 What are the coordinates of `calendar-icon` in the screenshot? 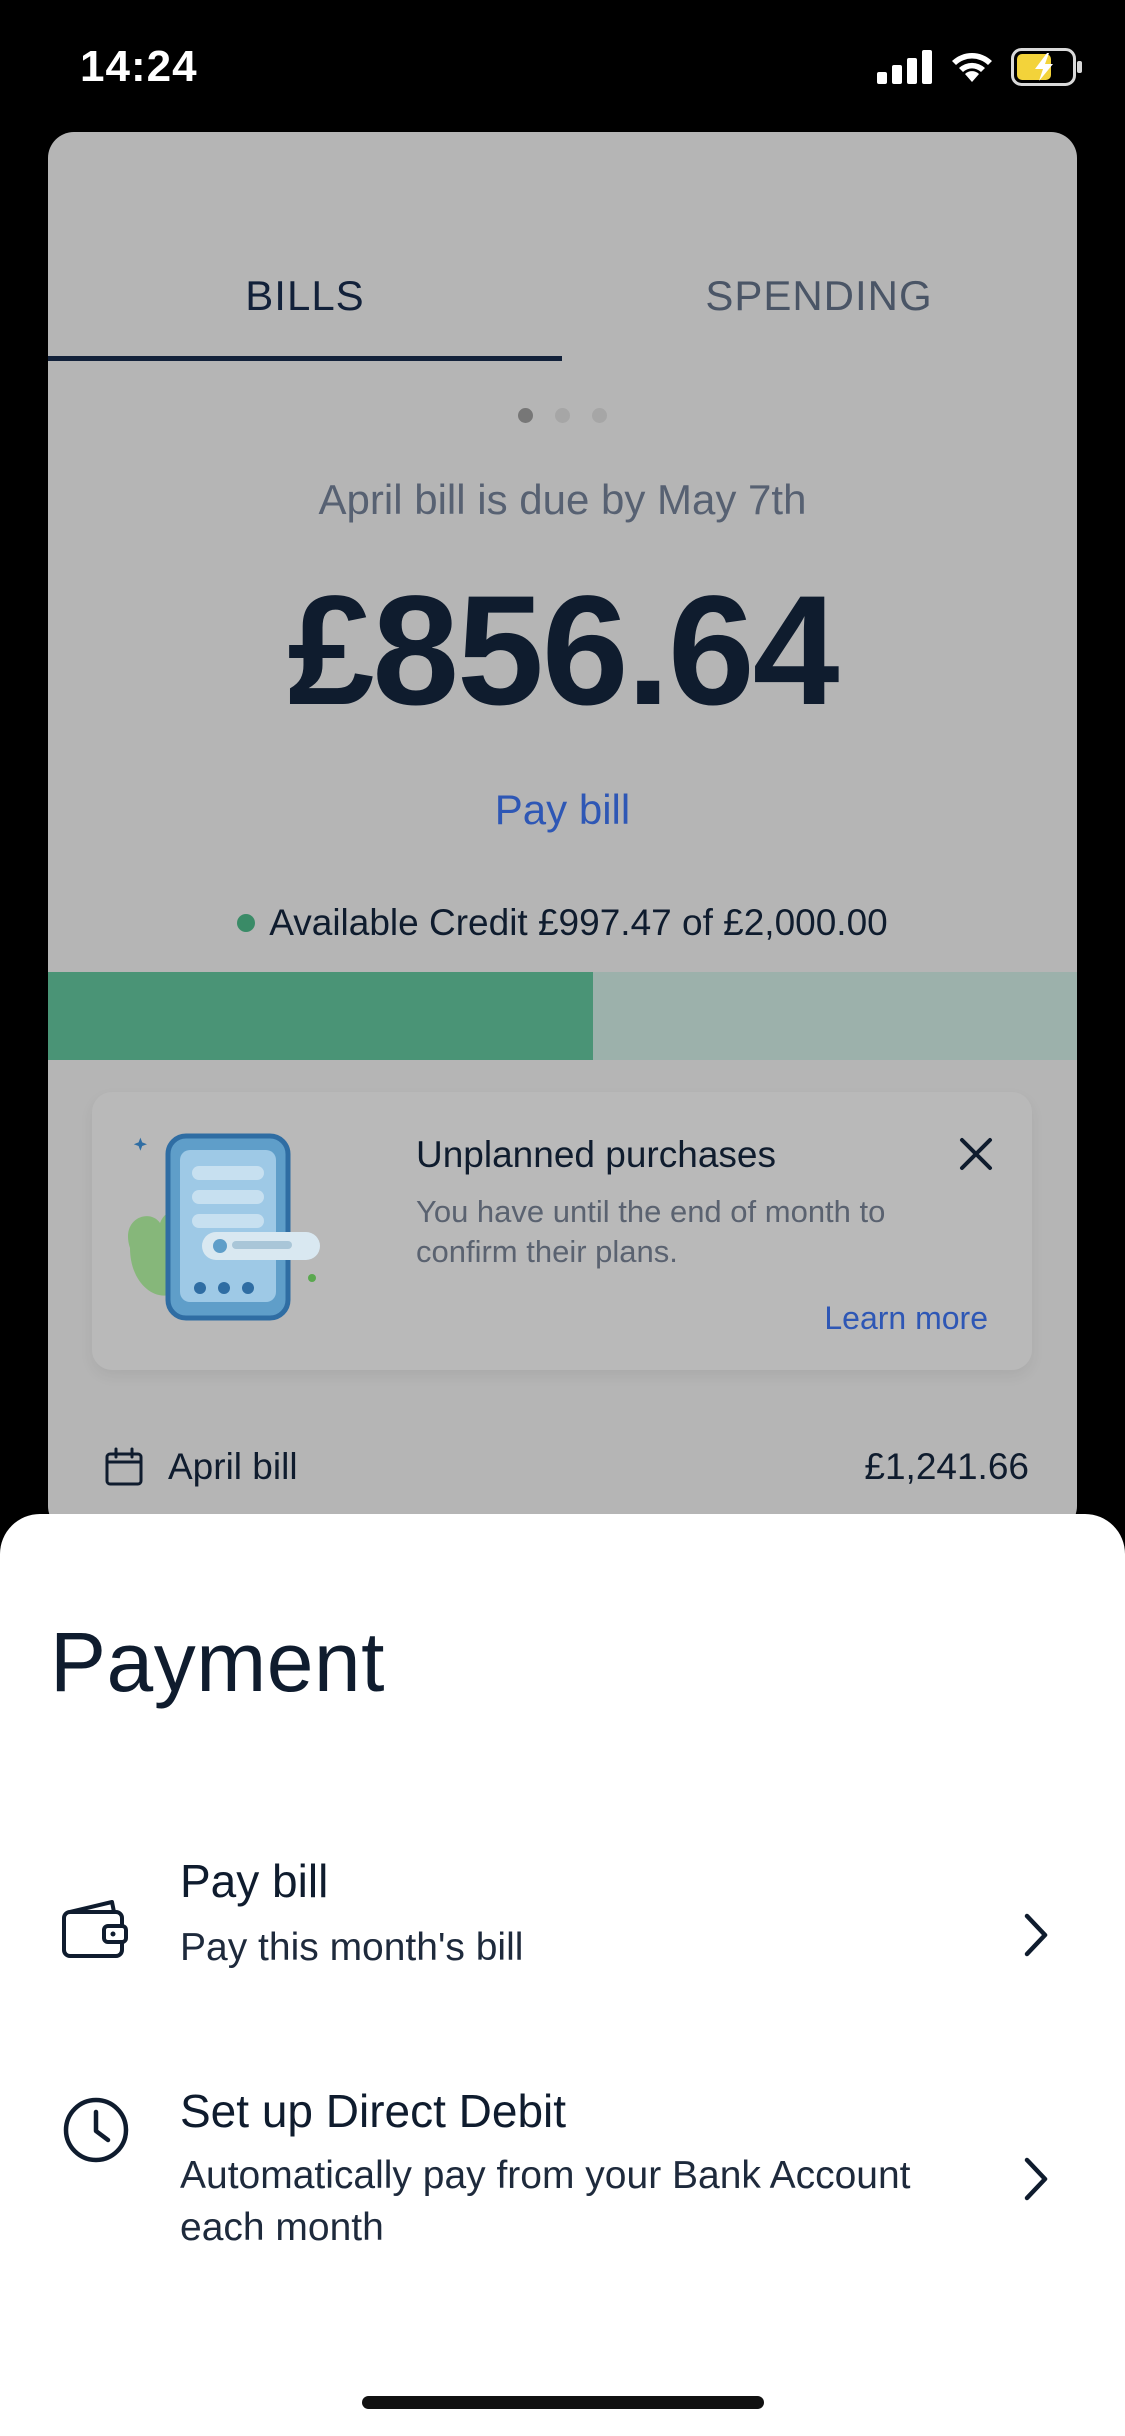 It's located at (124, 1466).